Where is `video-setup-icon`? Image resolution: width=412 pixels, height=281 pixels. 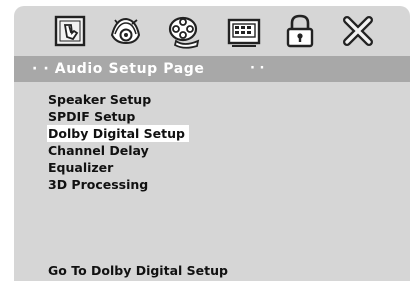
video-setup-icon is located at coordinates (184, 31).